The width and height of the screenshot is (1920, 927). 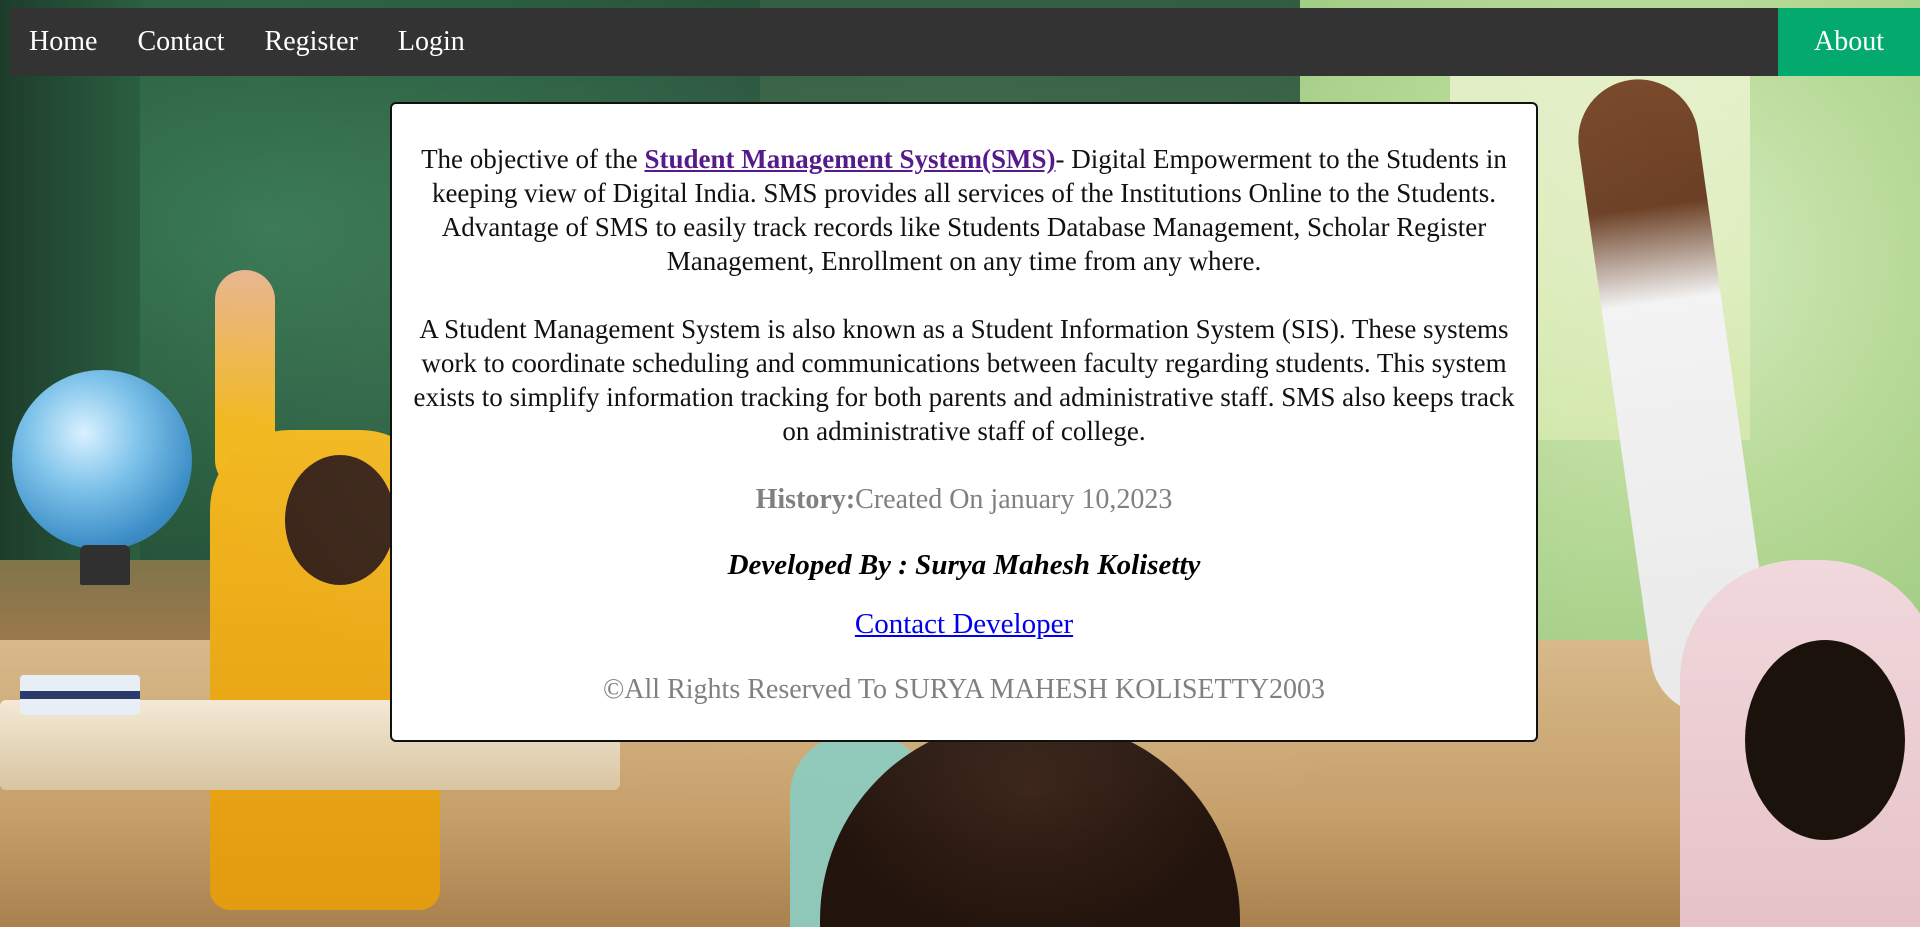 I want to click on objective-prefix: The objective of the, so click(x=533, y=159).